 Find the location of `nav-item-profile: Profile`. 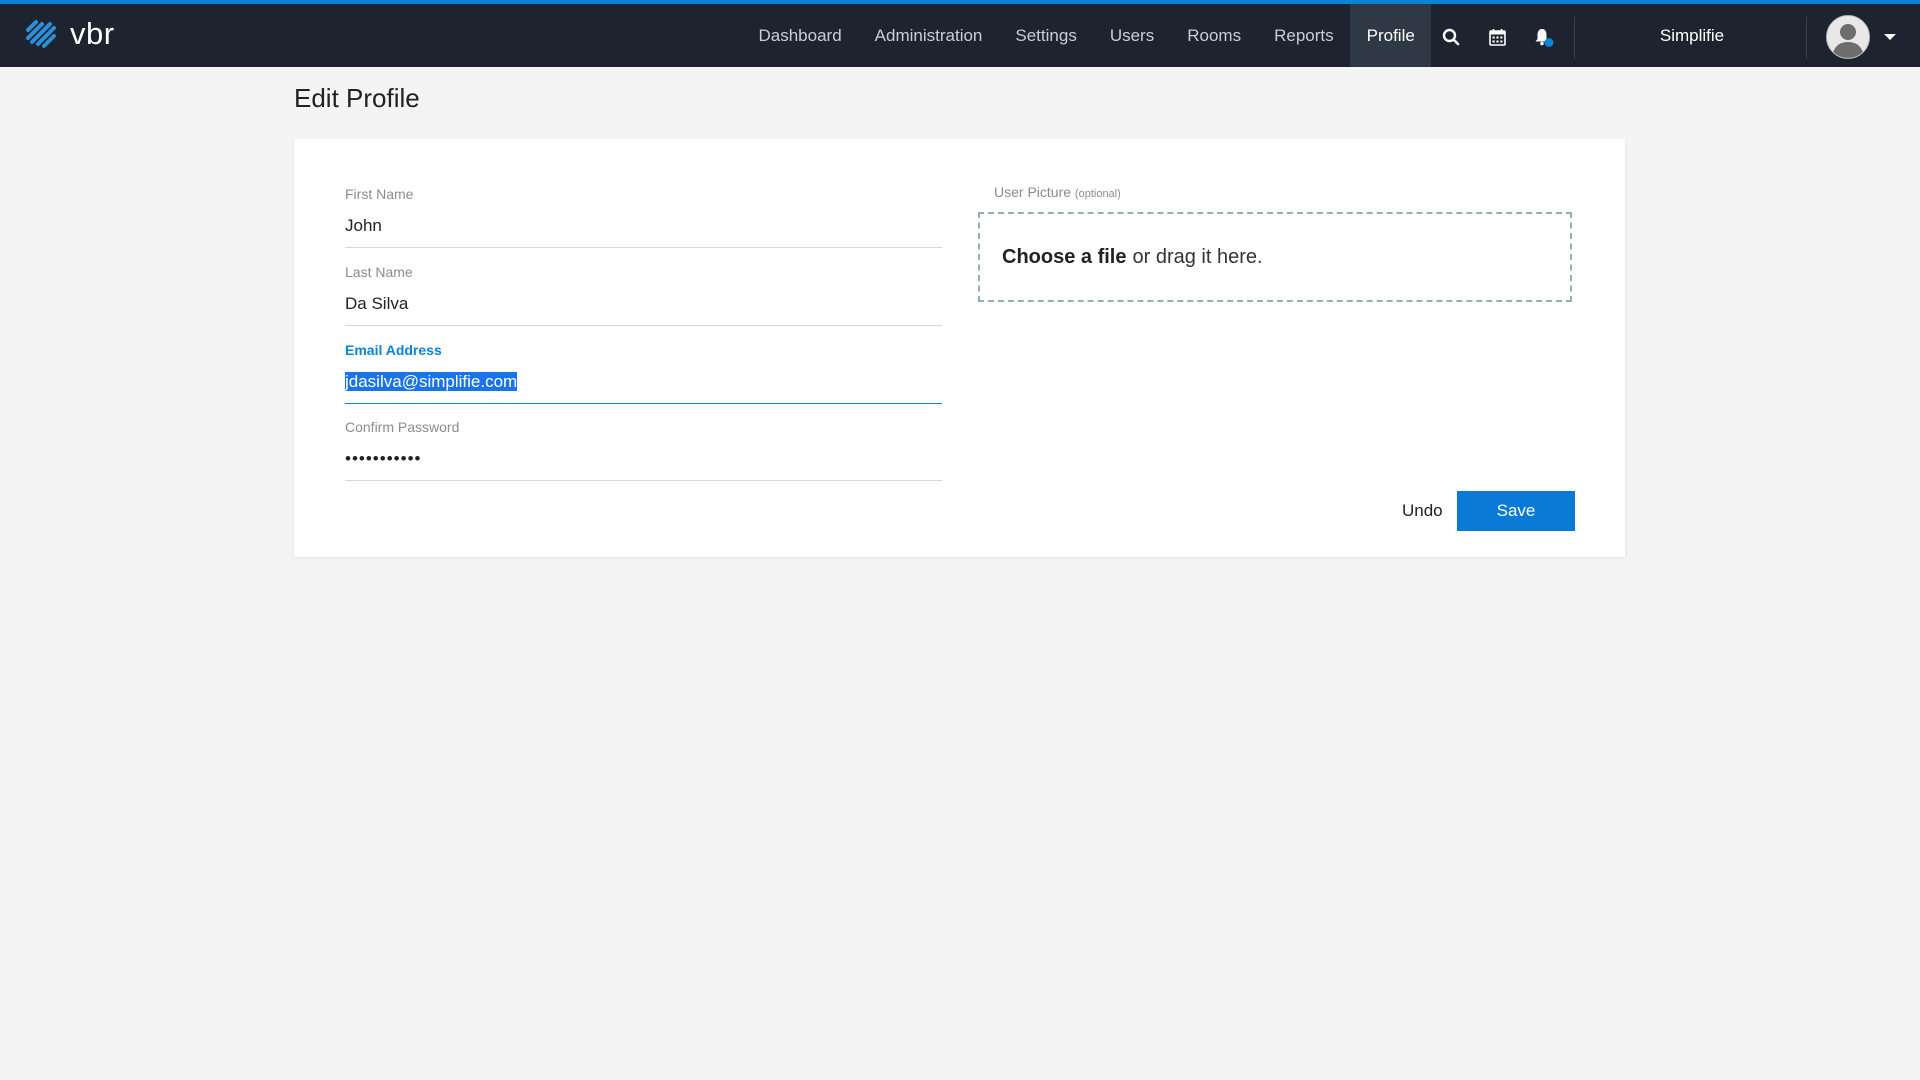

nav-item-profile: Profile is located at coordinates (1391, 35).